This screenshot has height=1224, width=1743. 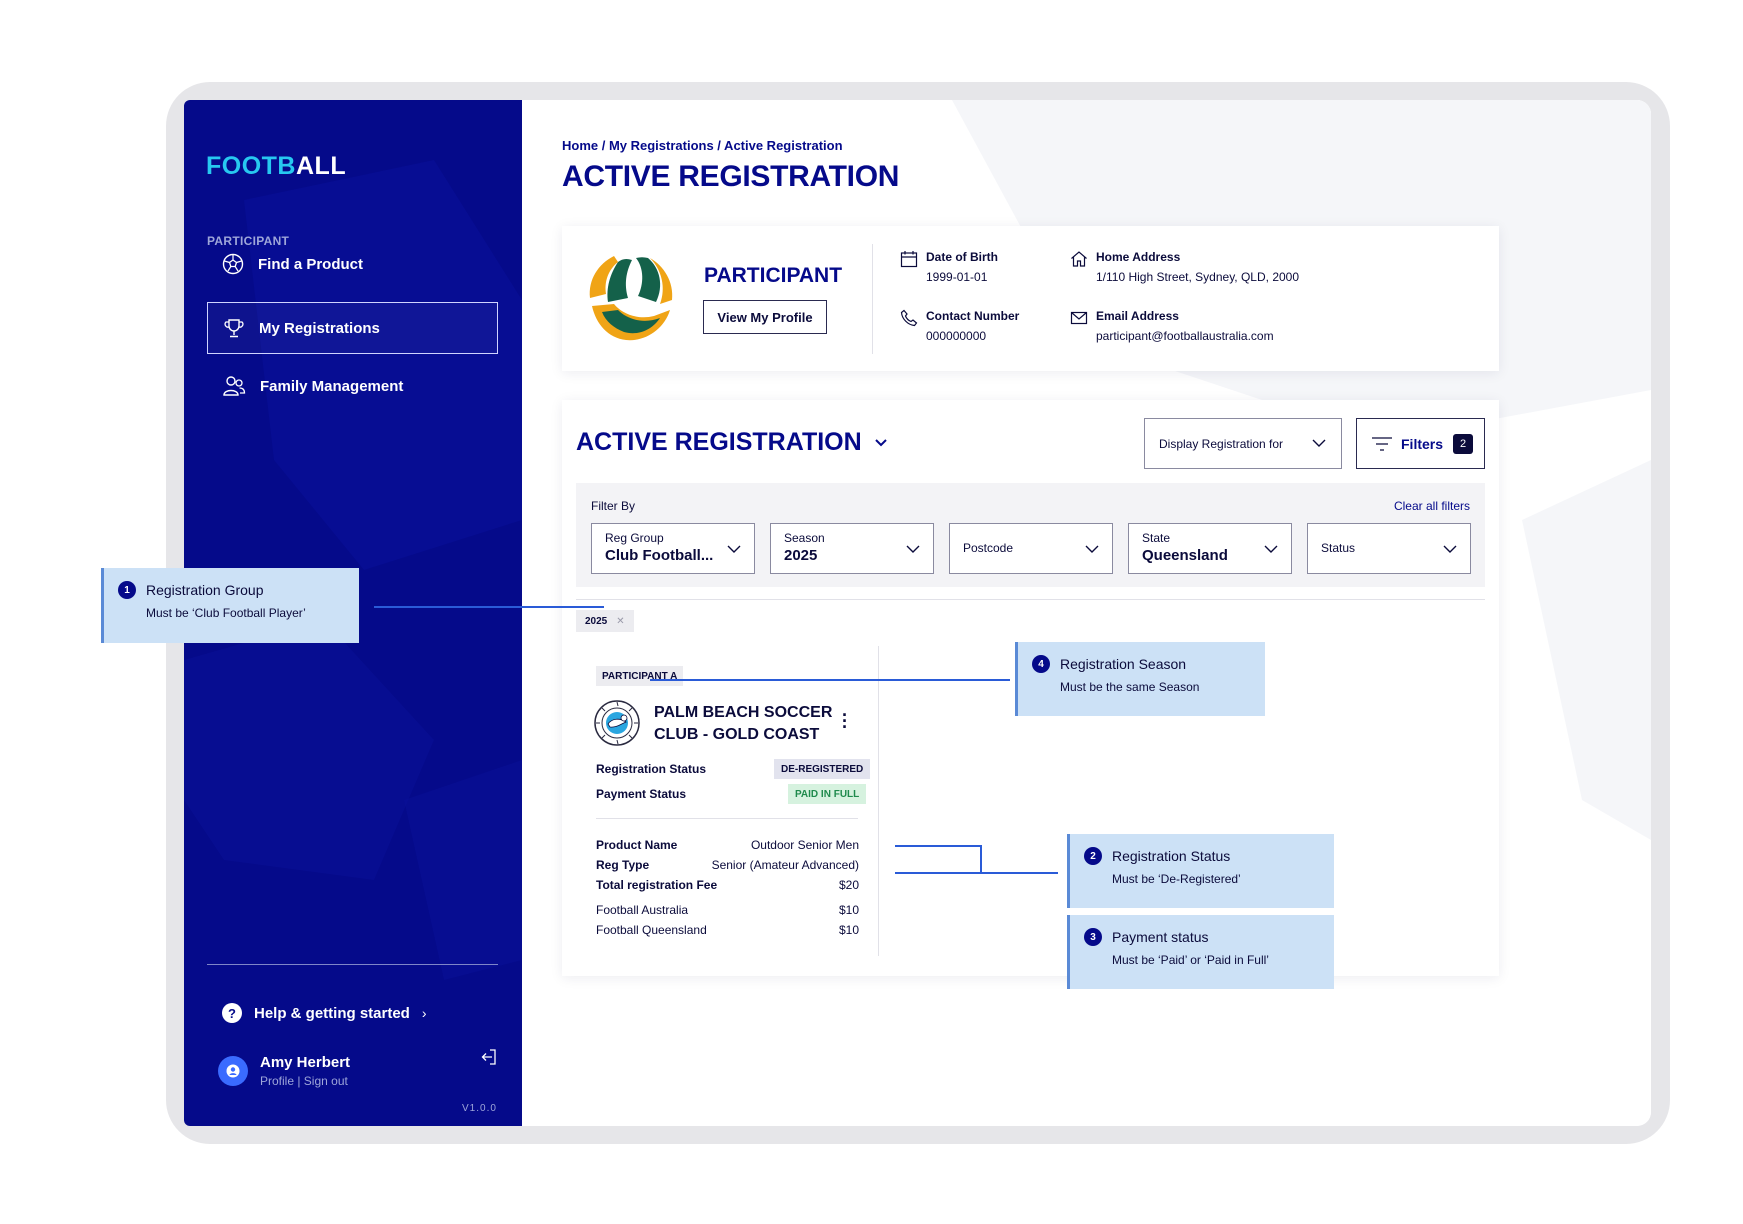 What do you see at coordinates (852, 548) in the screenshot?
I see `season-dropdown: Season 2025` at bounding box center [852, 548].